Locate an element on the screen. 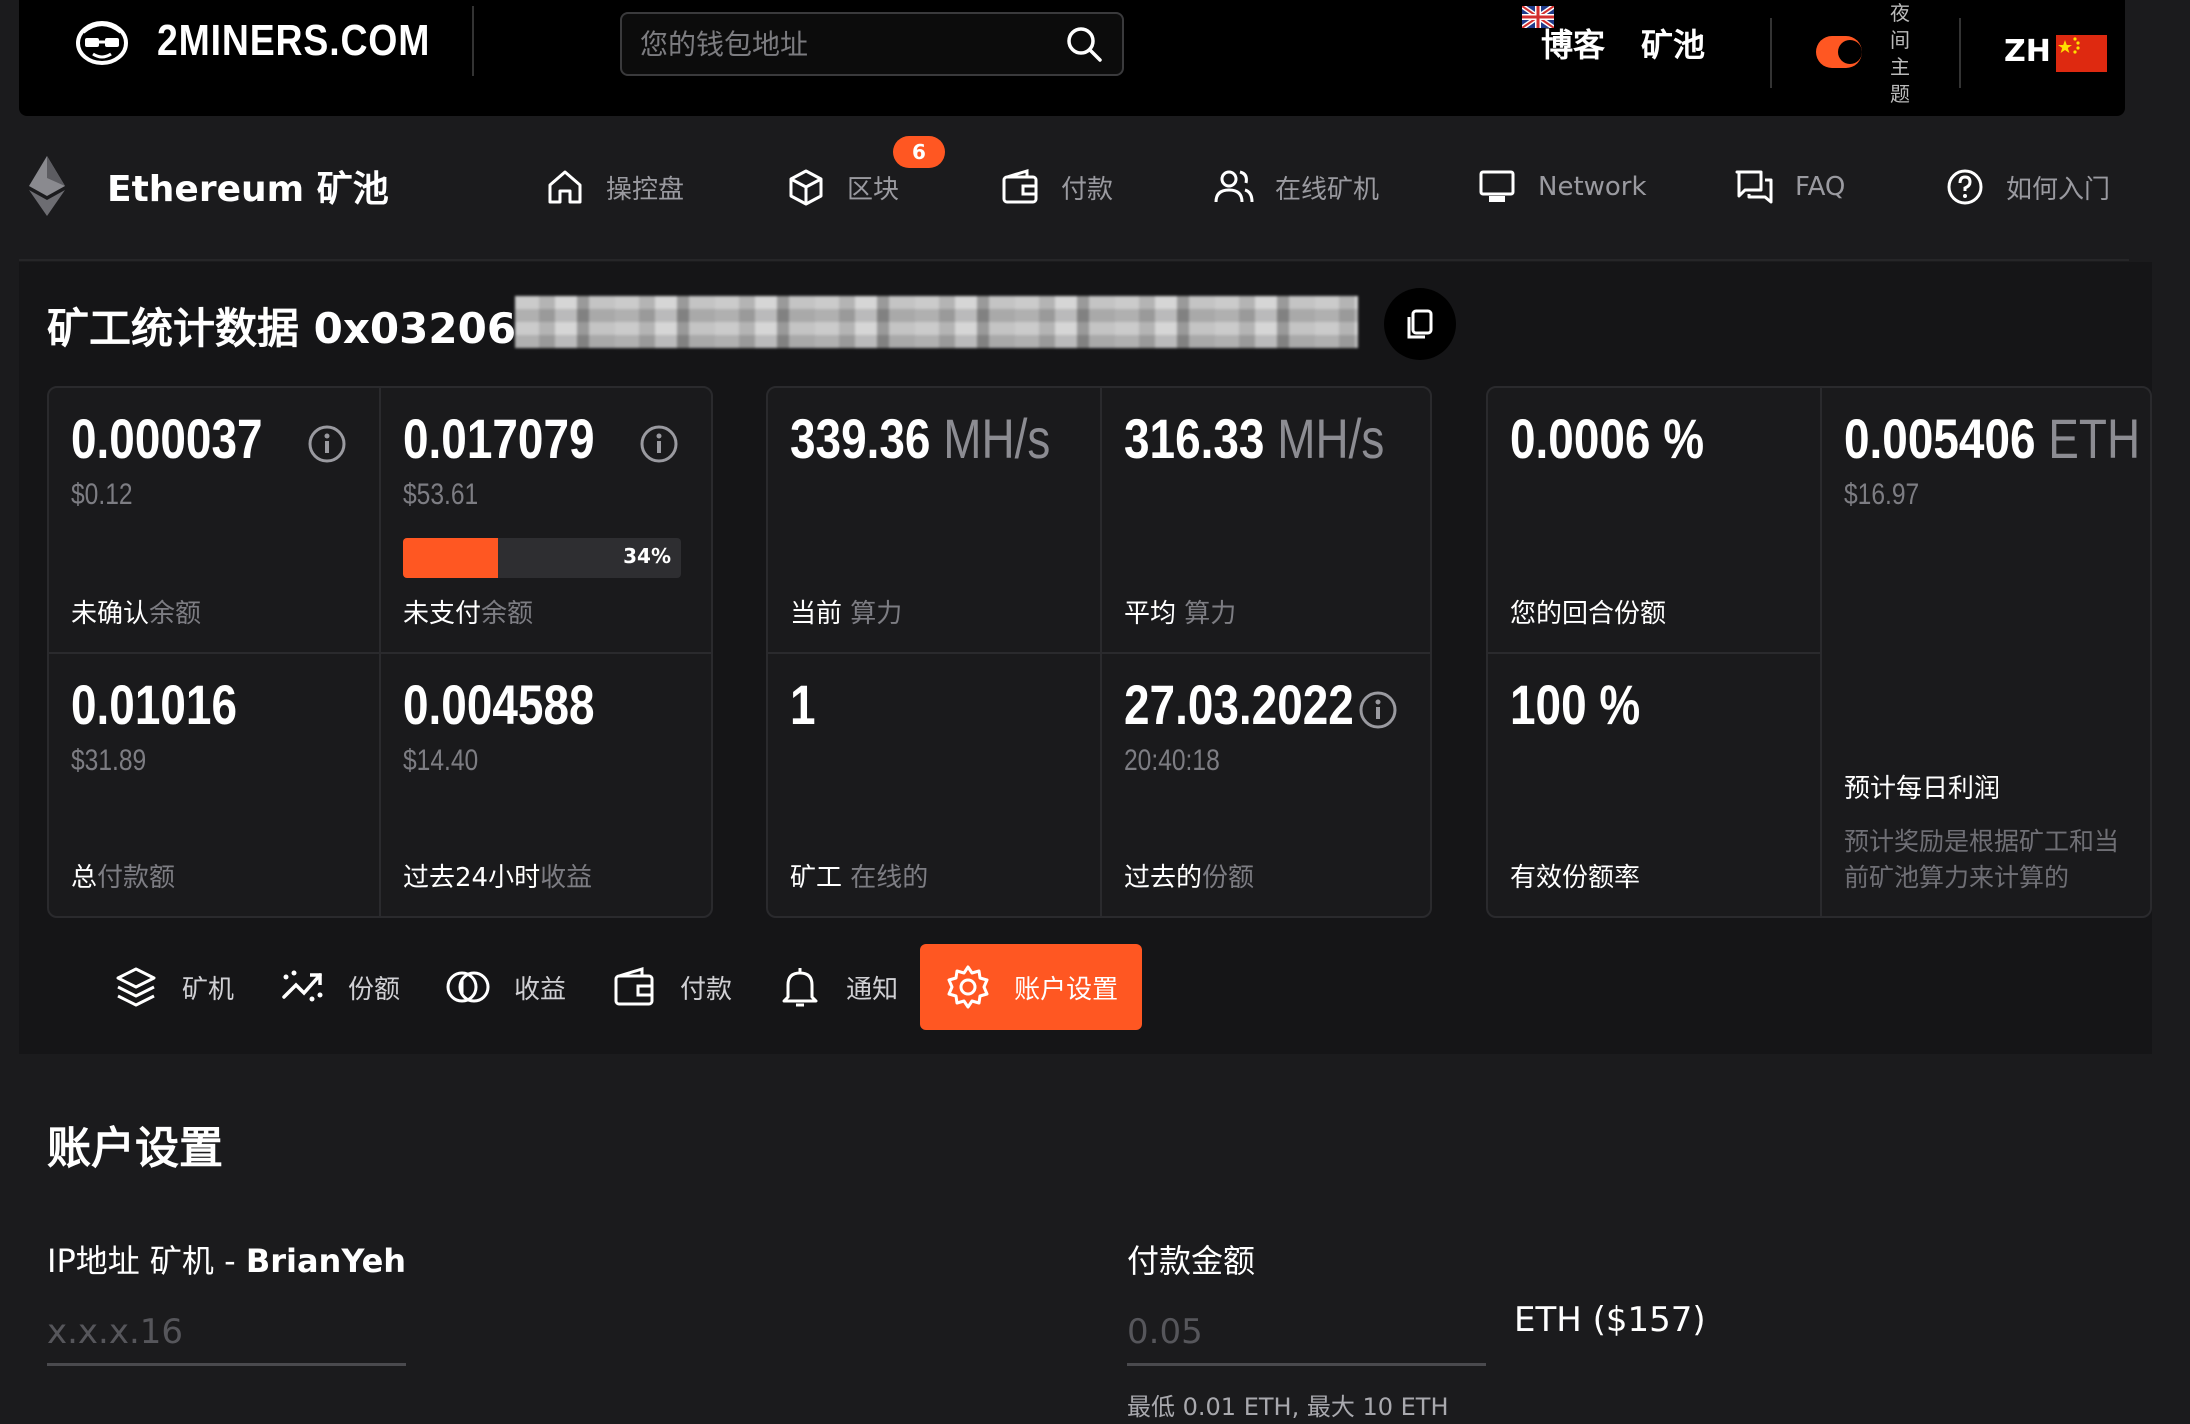 The width and height of the screenshot is (2190, 1424). top-bar: 2MINERS.COM 博客 矿池 夜间主题 ZH is located at coordinates (1072, 58).